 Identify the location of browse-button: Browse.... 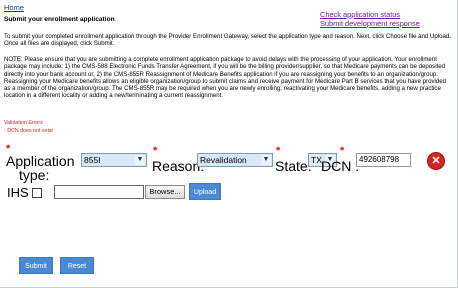
(165, 192).